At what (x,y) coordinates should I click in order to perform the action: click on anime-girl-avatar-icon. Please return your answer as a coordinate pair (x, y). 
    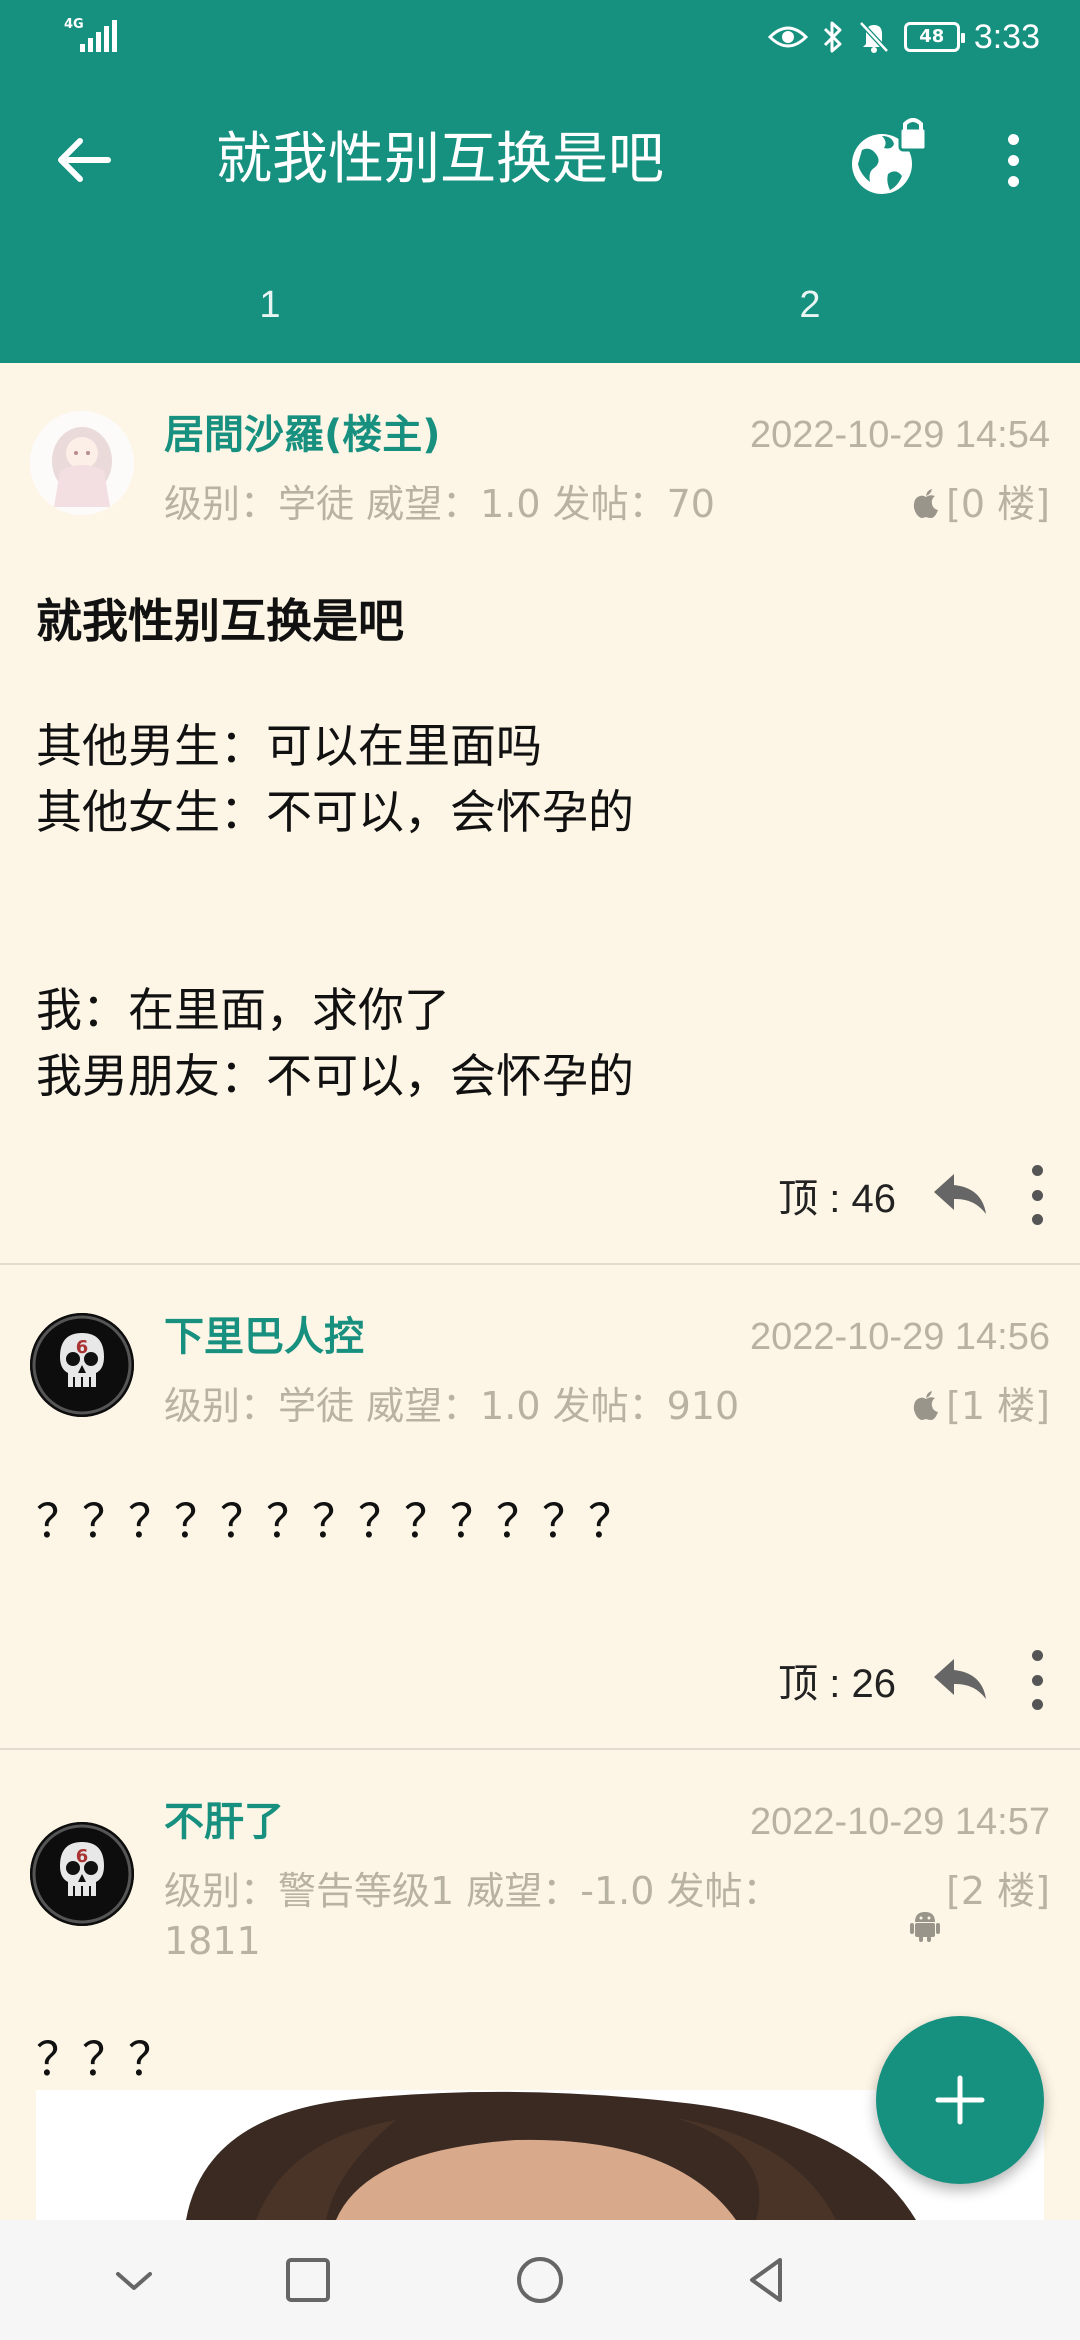
    Looking at the image, I should click on (82, 463).